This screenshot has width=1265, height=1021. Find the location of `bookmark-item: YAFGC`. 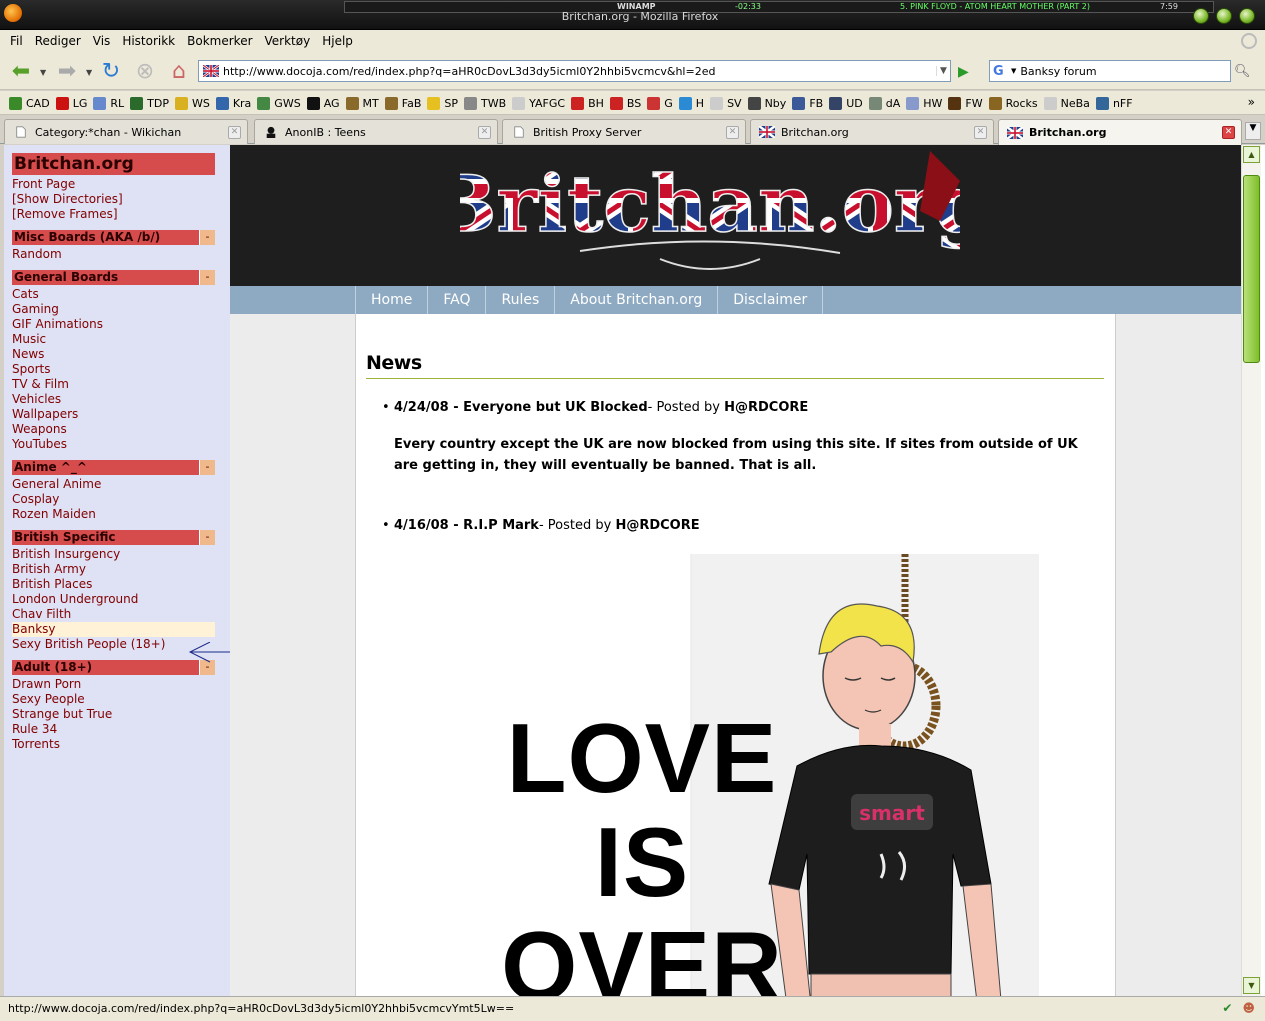

bookmark-item: YAFGC is located at coordinates (538, 102).